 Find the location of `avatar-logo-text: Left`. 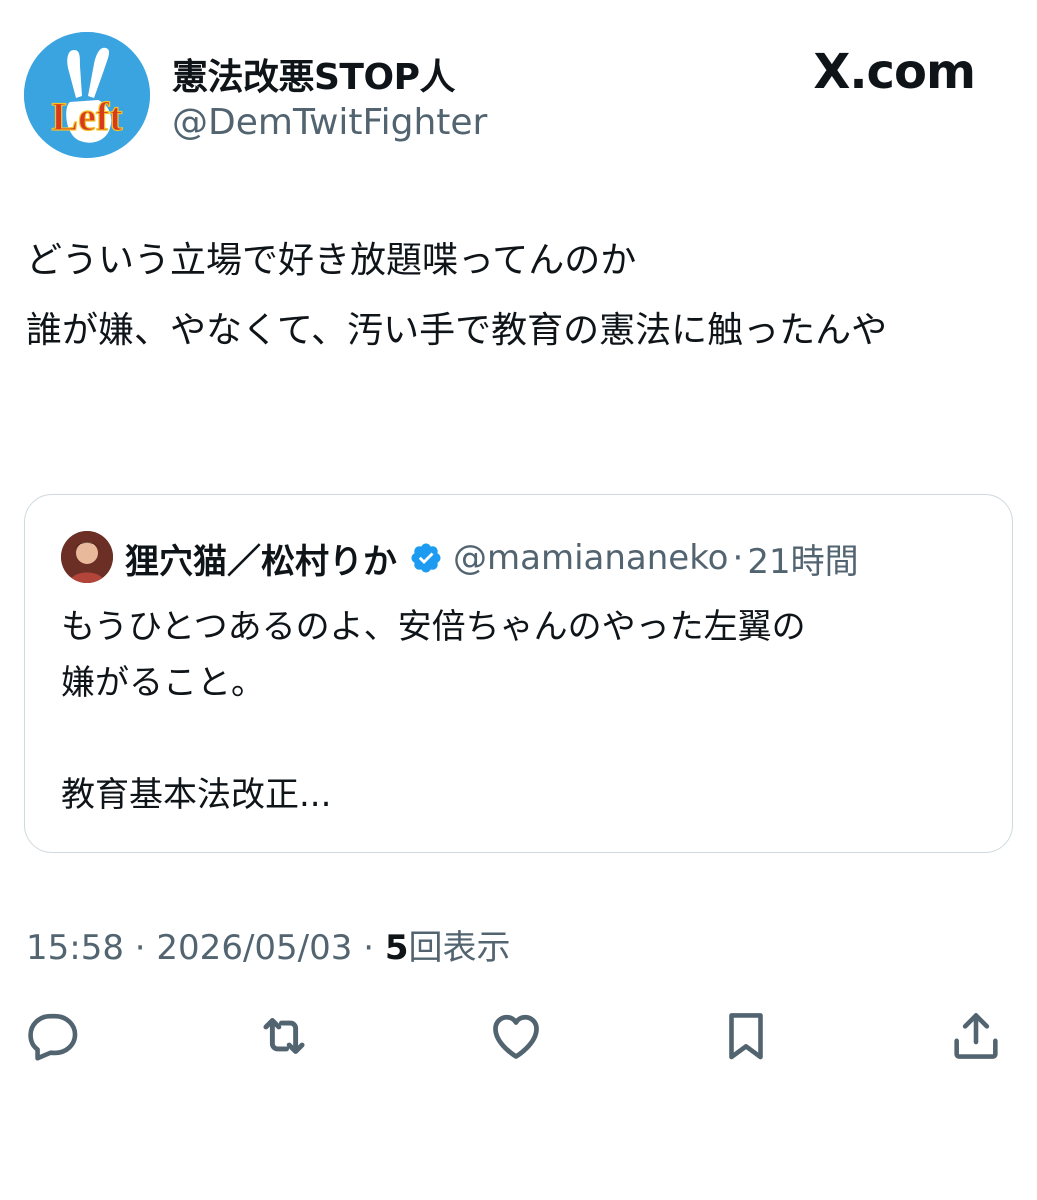

avatar-logo-text: Left is located at coordinates (87, 116).